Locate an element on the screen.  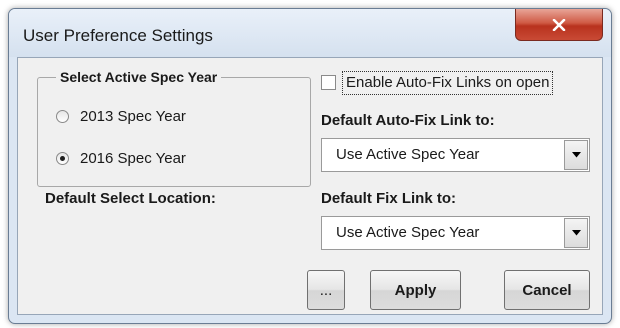
default-auto-fix-select: Use Active Spec Year is located at coordinates (455, 155).